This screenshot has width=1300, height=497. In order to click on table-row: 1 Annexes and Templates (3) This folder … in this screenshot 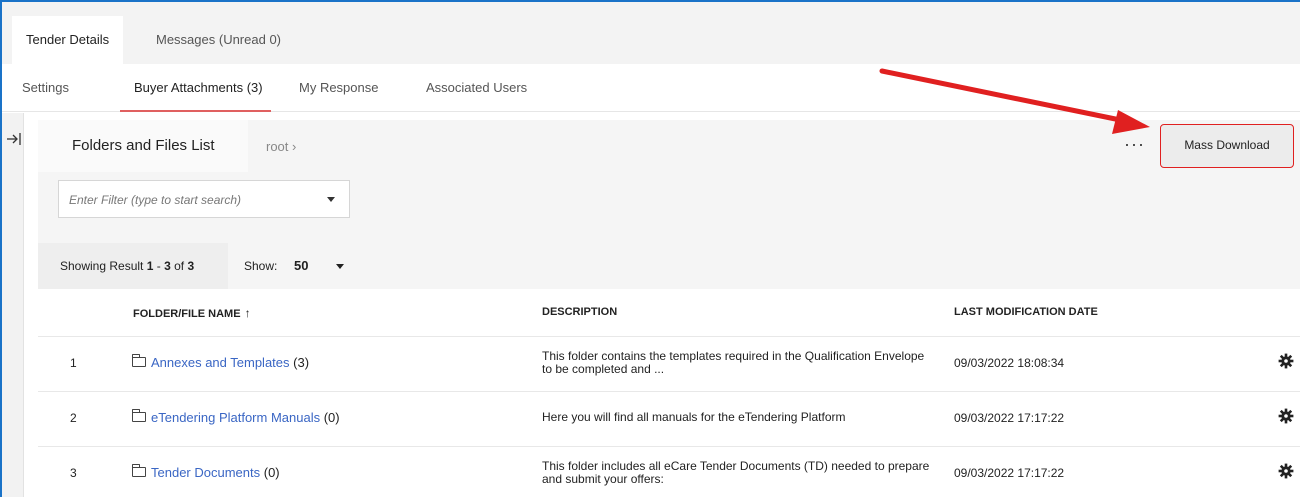, I will do `click(669, 364)`.